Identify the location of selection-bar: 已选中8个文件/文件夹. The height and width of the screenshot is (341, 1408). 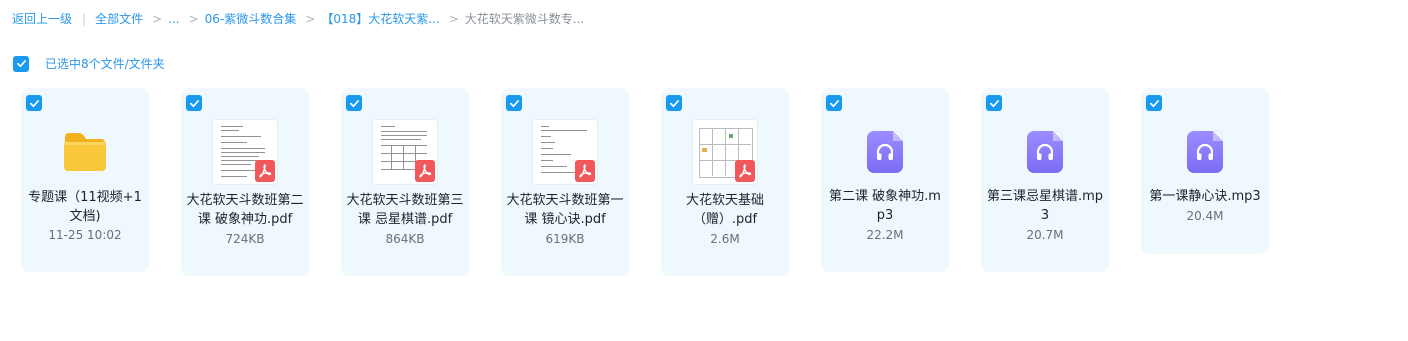
(89, 63).